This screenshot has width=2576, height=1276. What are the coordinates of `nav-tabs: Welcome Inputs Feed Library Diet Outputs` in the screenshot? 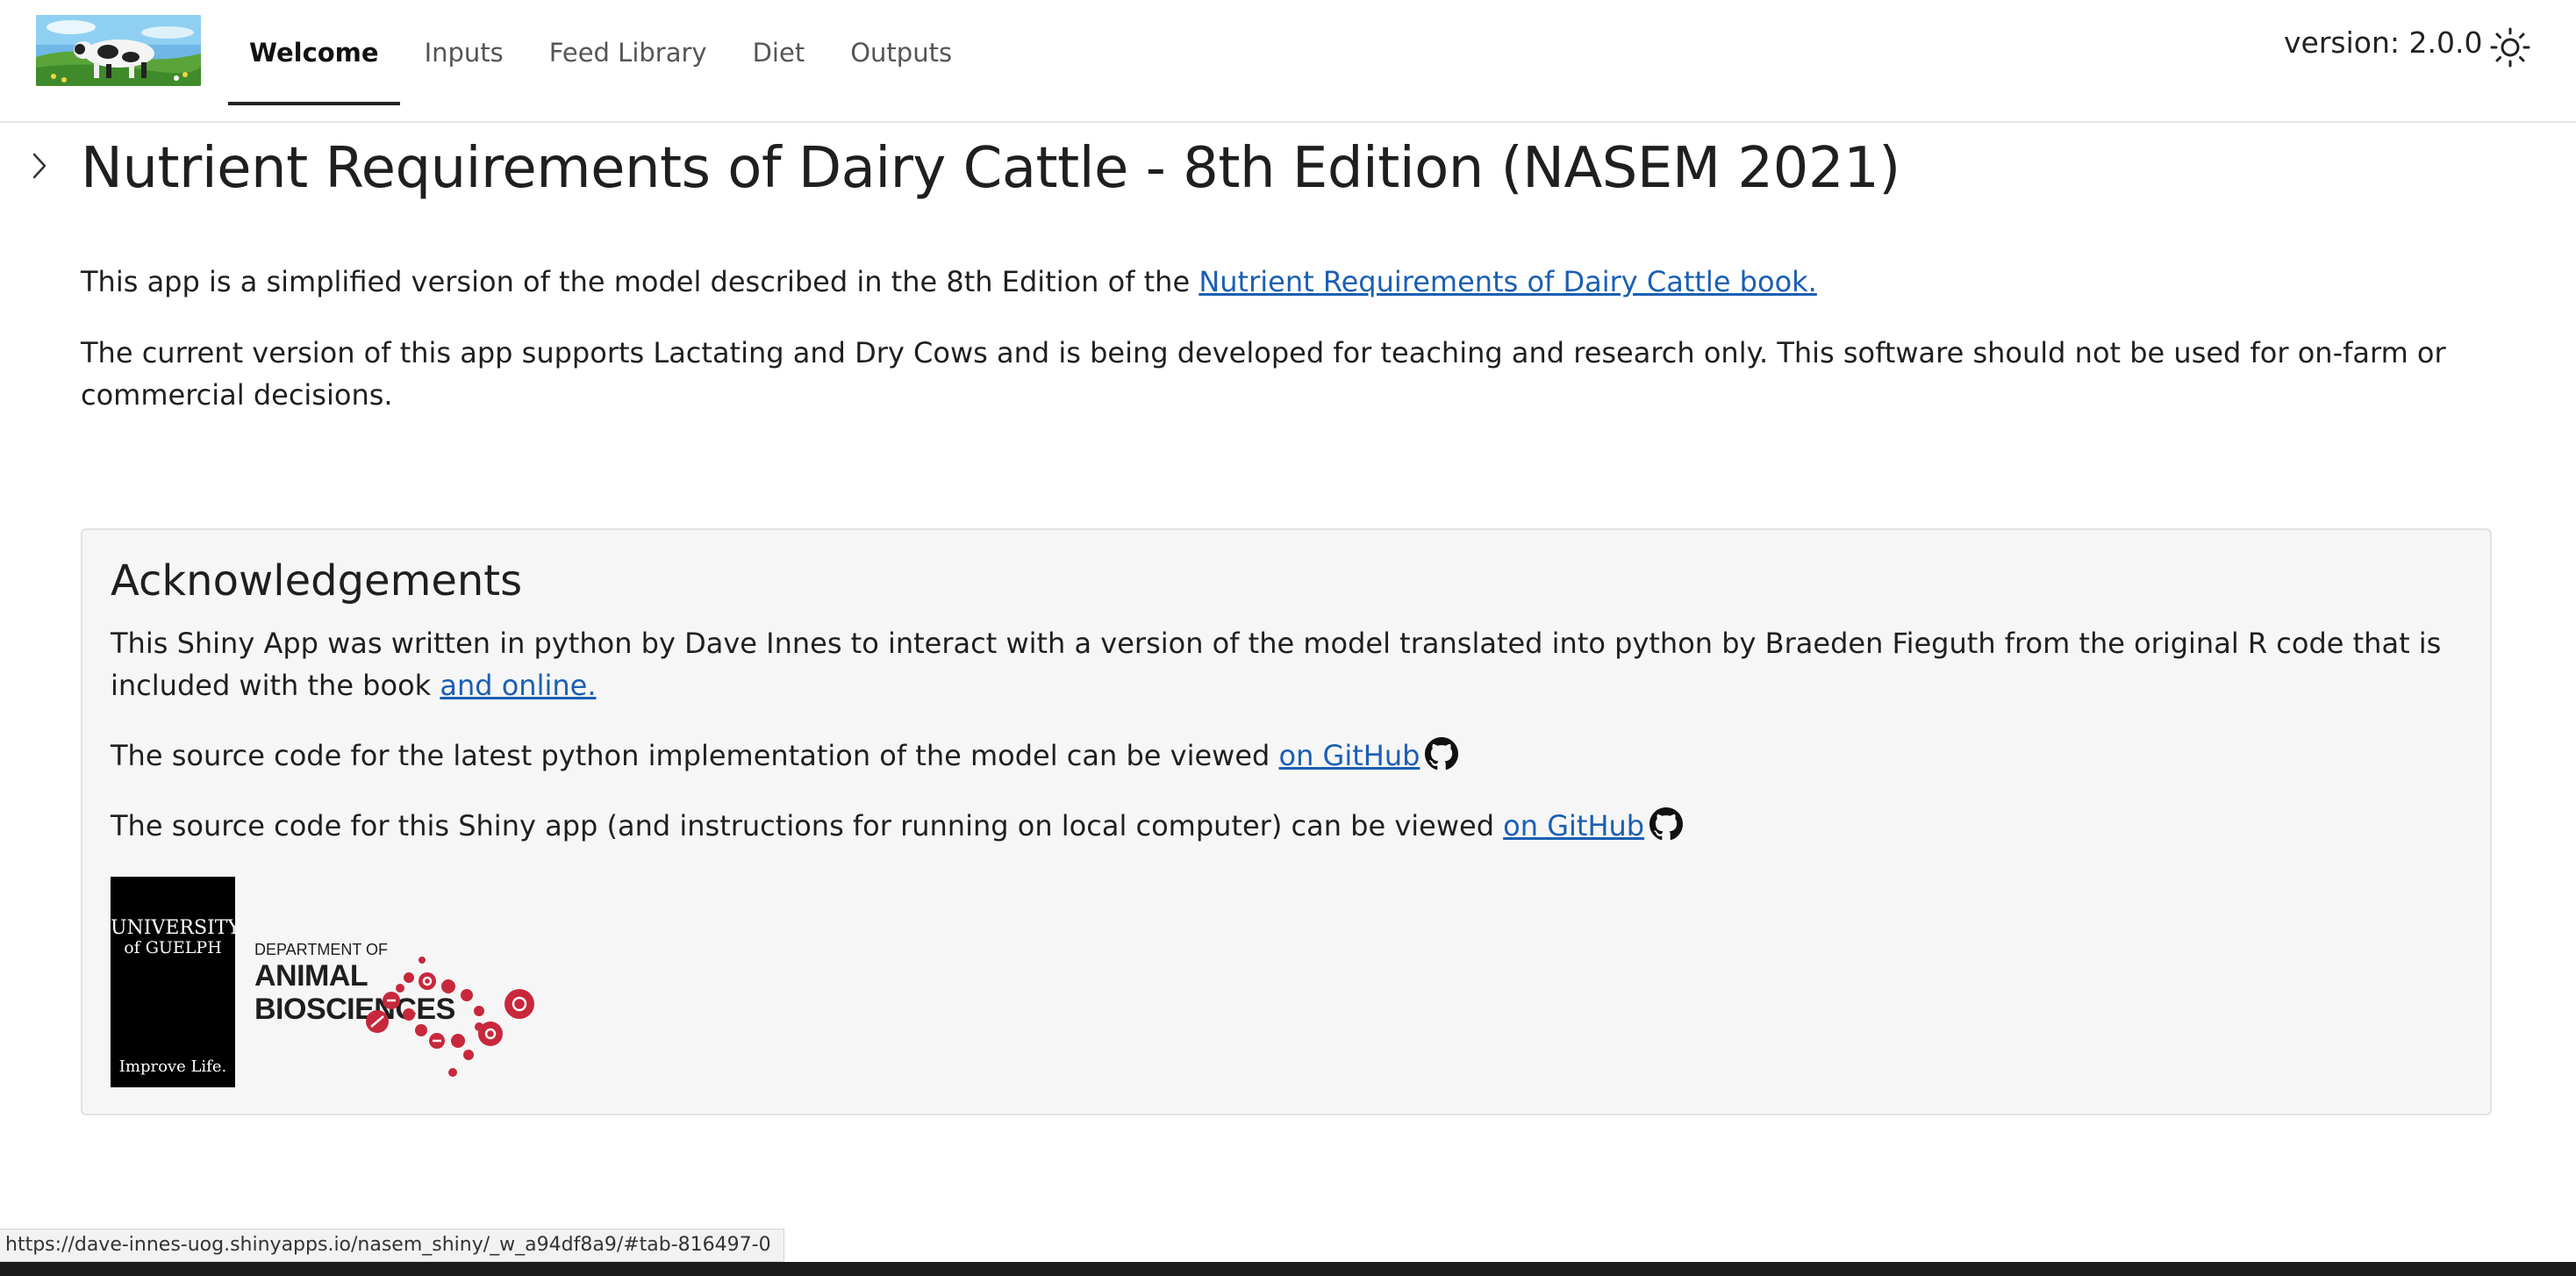 It's located at (600, 52).